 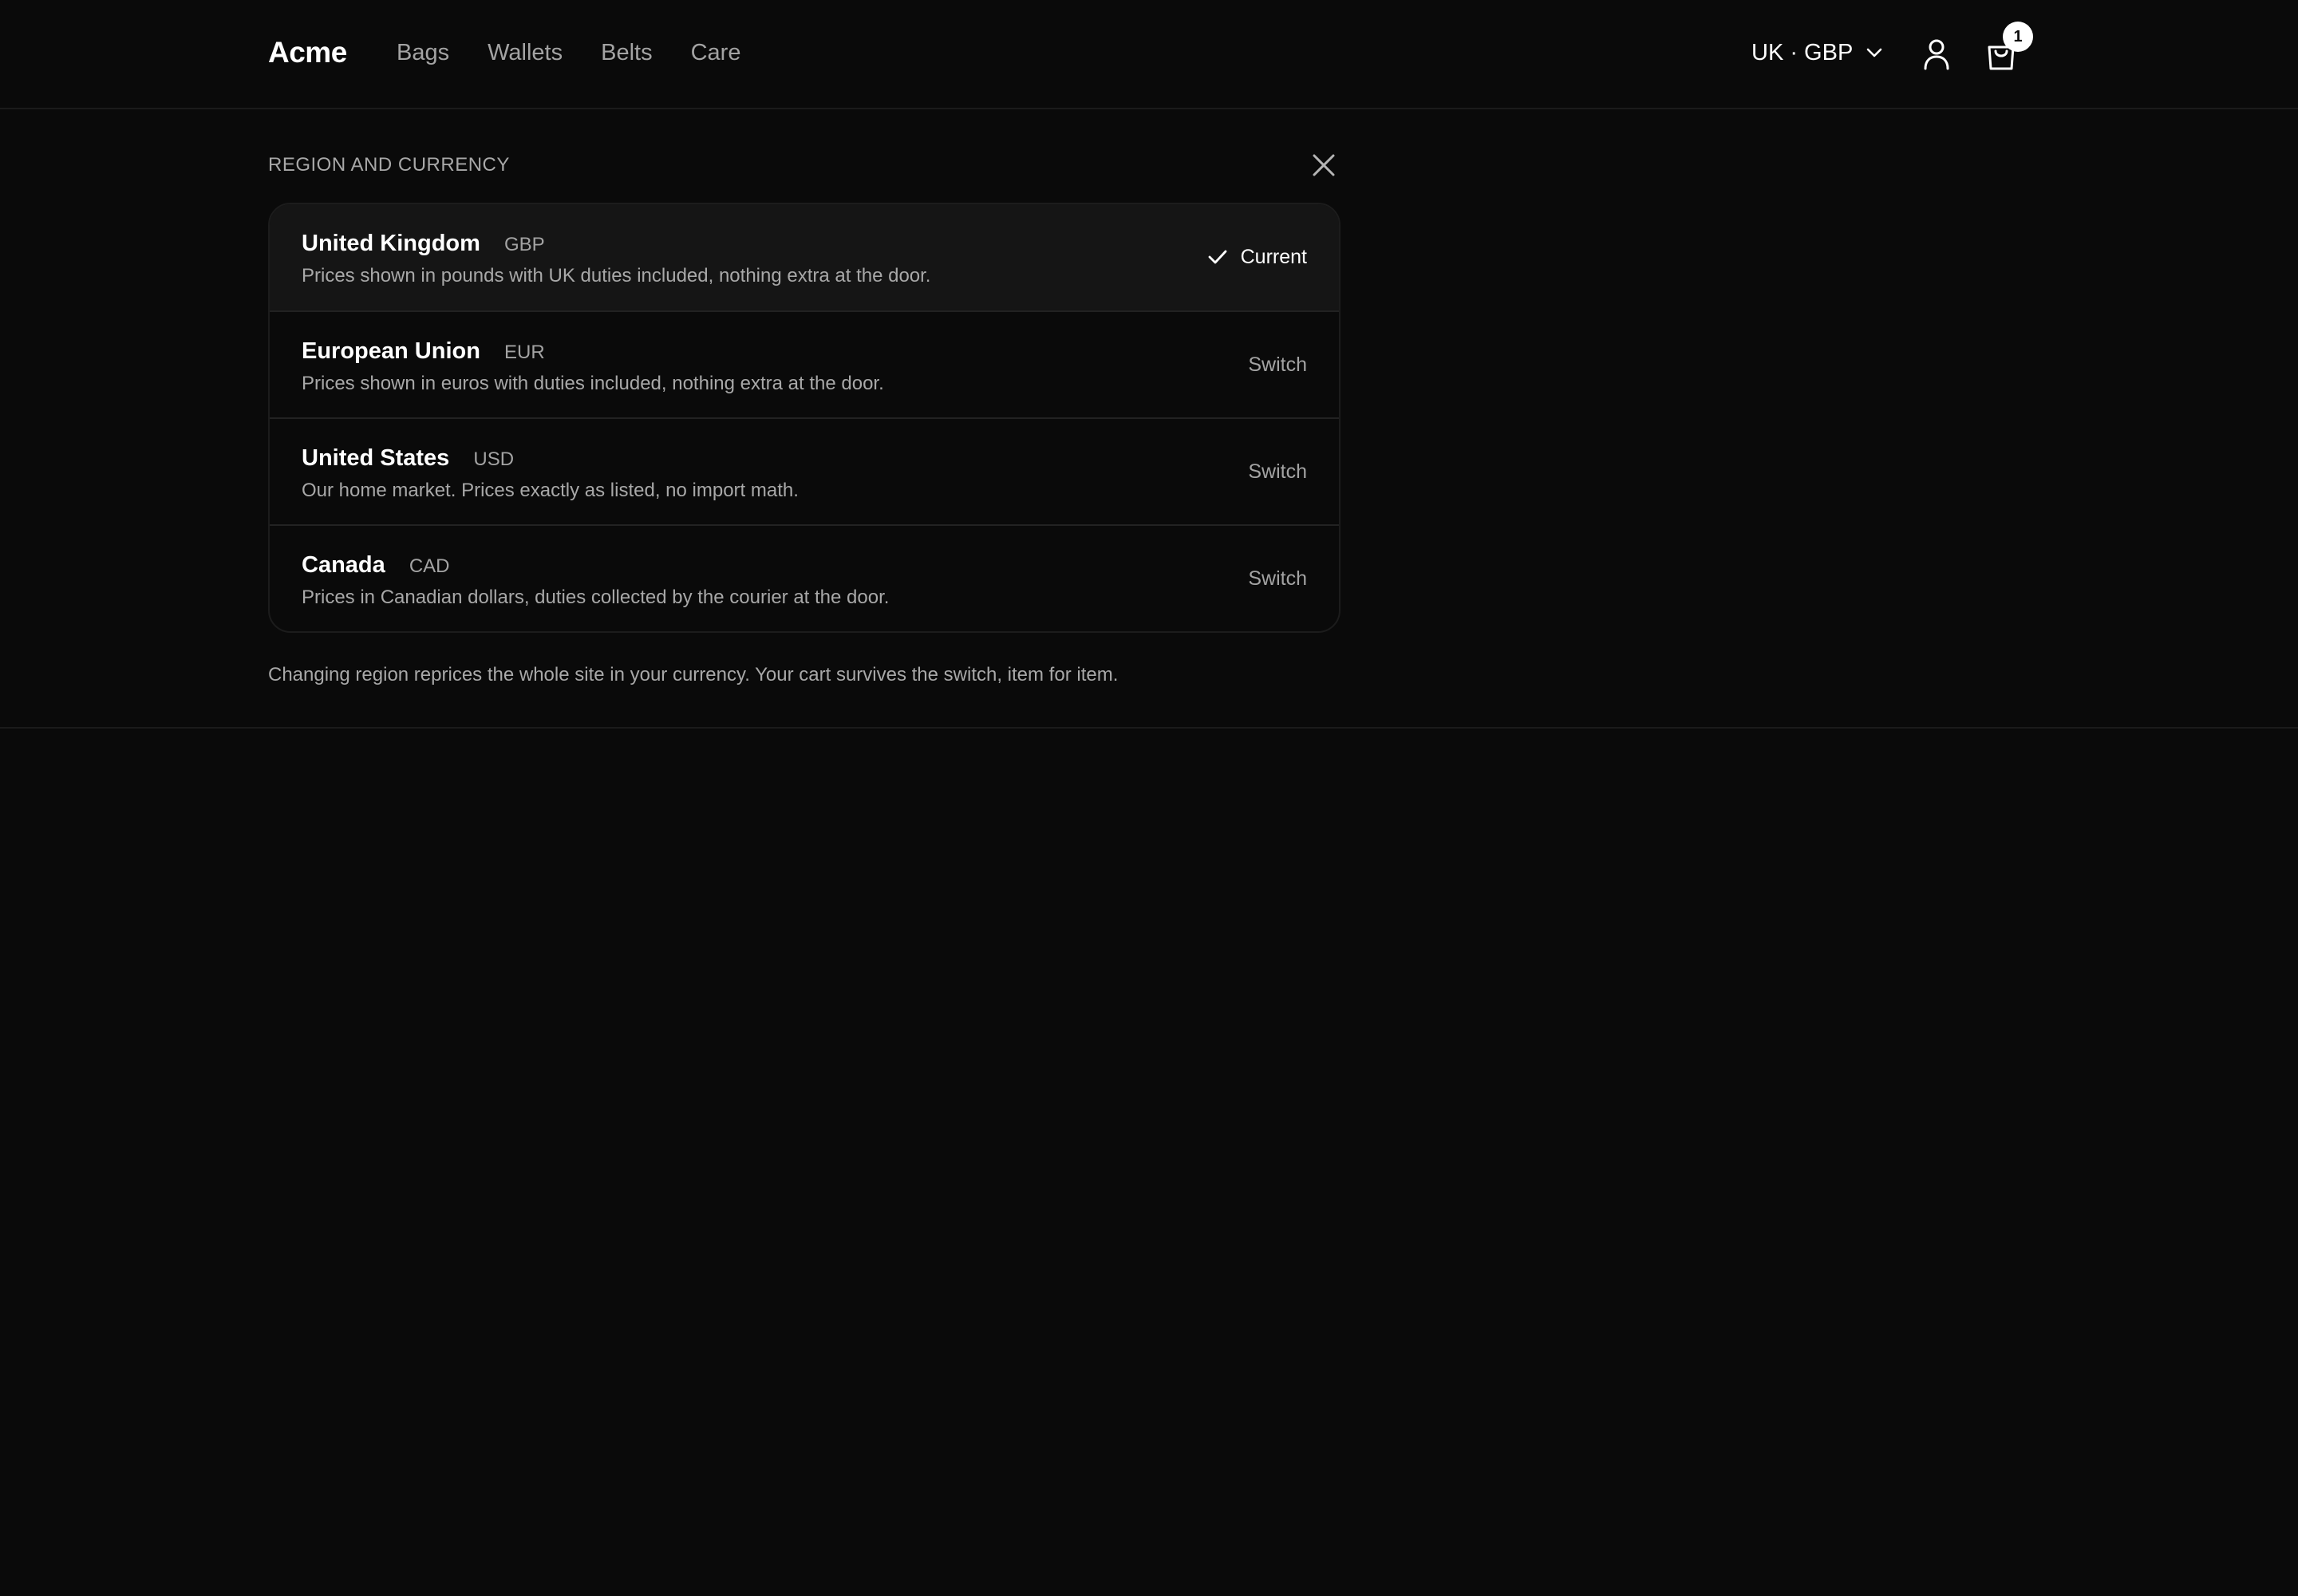 I want to click on current-region-indicator: Current, so click(x=1257, y=257).